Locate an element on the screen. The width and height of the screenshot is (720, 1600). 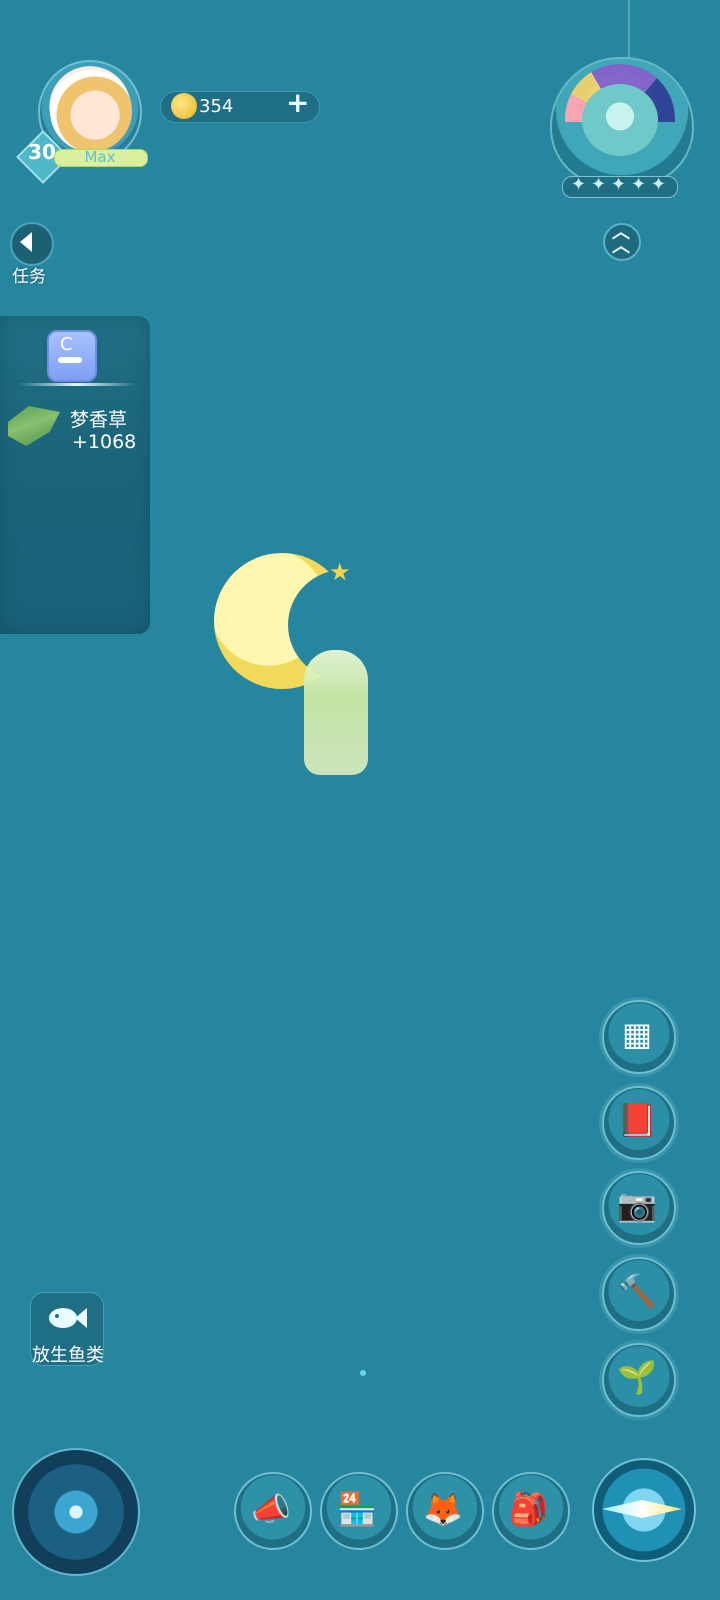
camera-icon: 📷 is located at coordinates (637, 1205).